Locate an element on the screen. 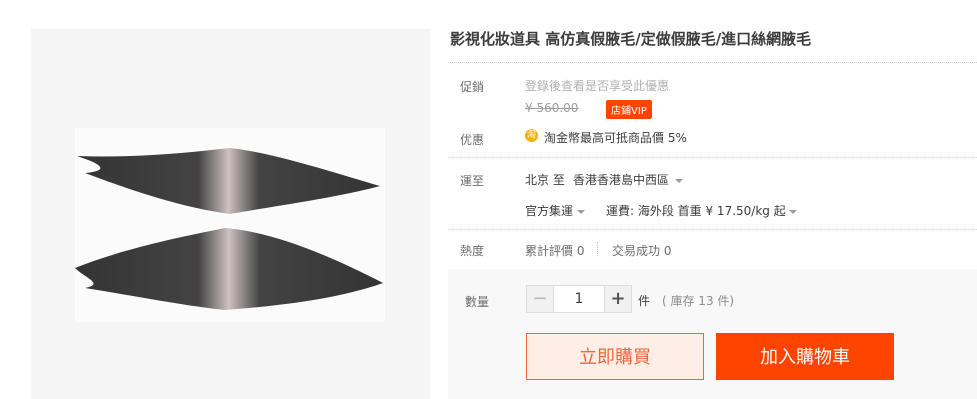 The height and width of the screenshot is (399, 977). stock-count: ( 庫存 13 件) is located at coordinates (698, 301).